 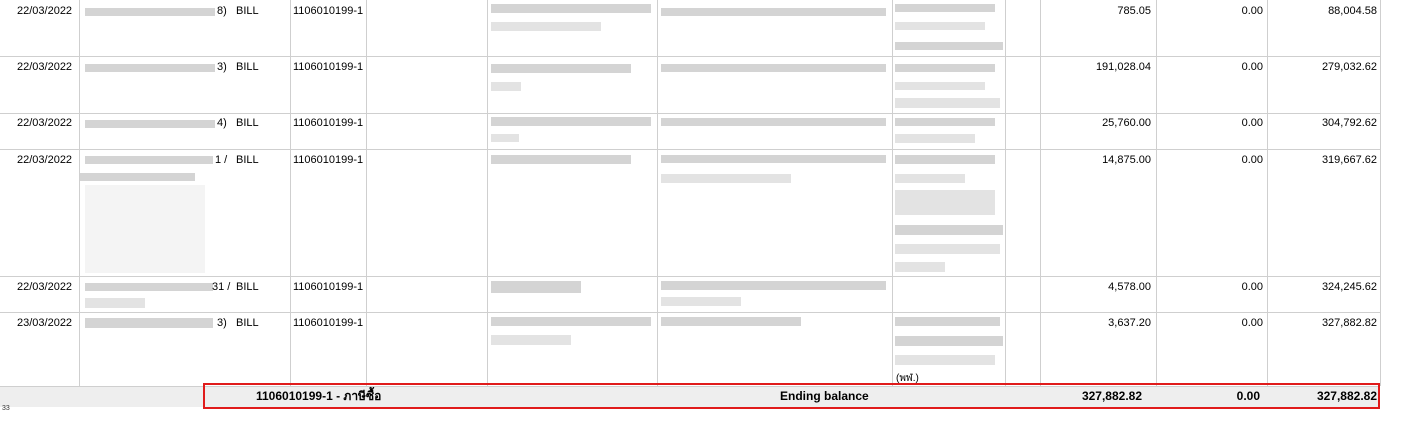 I want to click on debit-cell: 25,760.00, so click(x=1126, y=123).